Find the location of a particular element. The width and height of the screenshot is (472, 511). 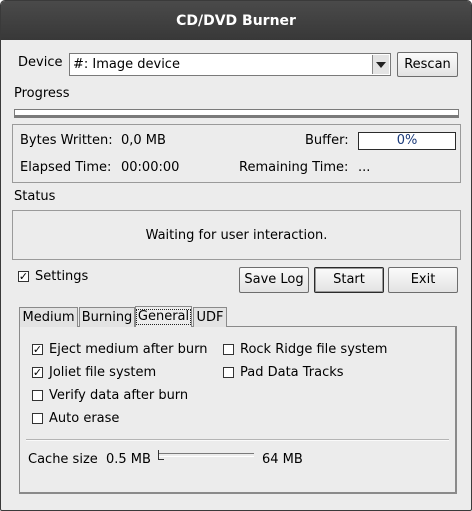

buffer-value: 0% is located at coordinates (407, 140).